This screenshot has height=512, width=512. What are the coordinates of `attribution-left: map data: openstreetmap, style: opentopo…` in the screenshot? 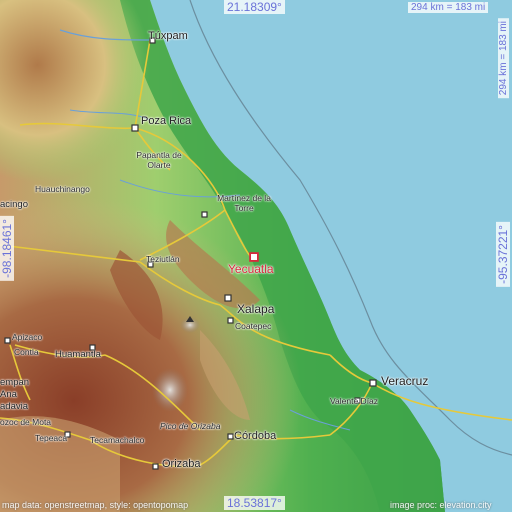 It's located at (95, 505).